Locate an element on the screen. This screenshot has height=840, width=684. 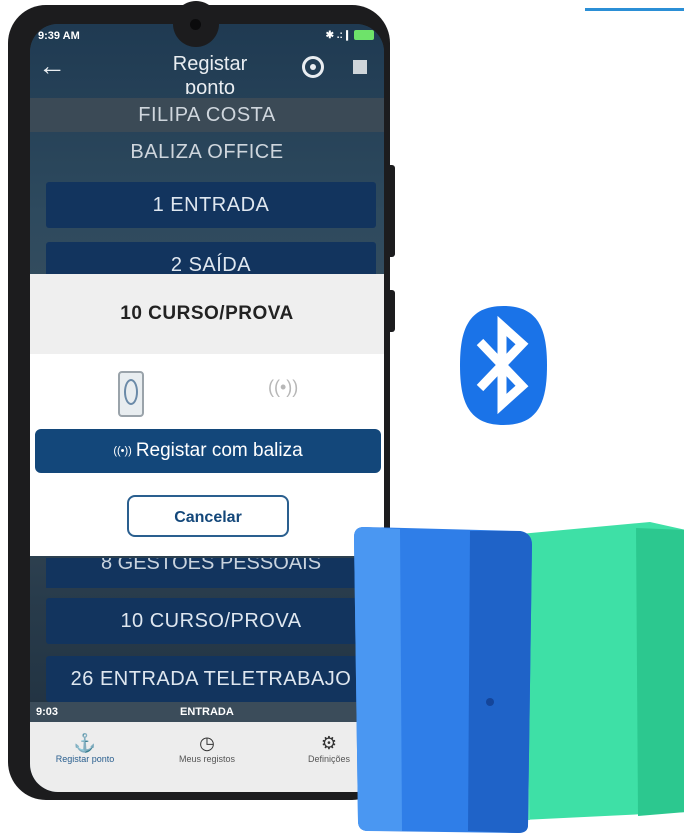
menu-item-entrada-teletrabajo: 26 ENTRADA TELETRABAJO is located at coordinates (211, 679).